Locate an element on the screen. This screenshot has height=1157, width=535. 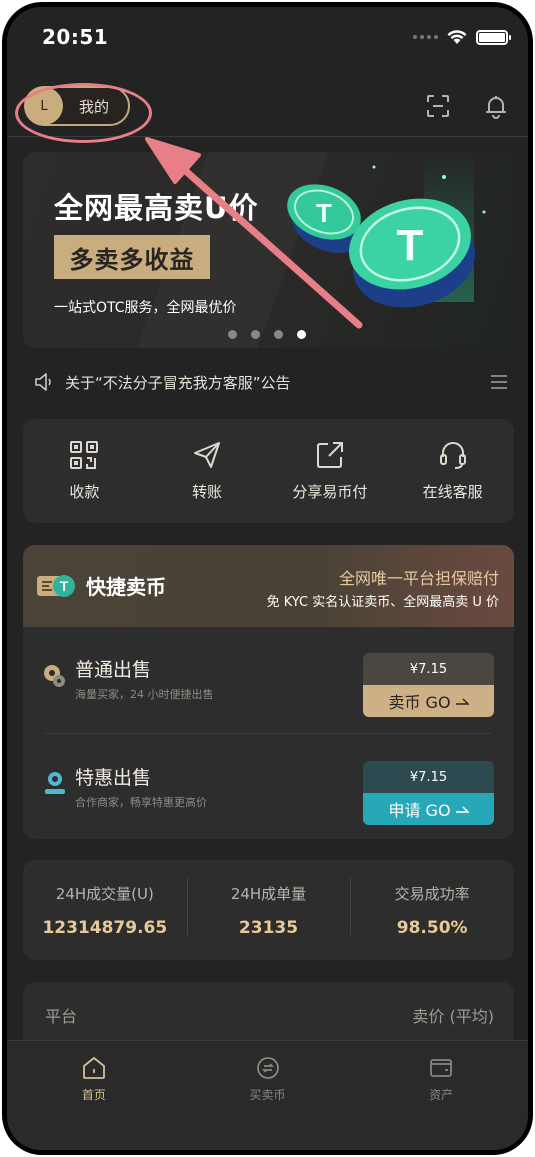
tab-trade: 买卖币 is located at coordinates (268, 1095).